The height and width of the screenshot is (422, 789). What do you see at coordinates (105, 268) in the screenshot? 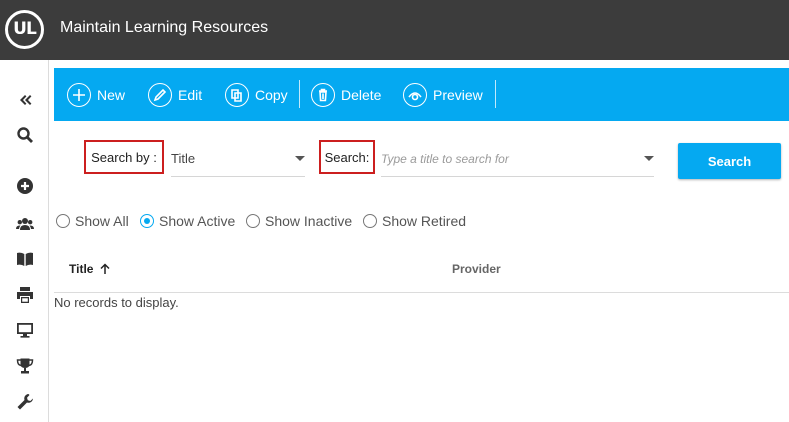
I see `sort-ascending-icon` at bounding box center [105, 268].